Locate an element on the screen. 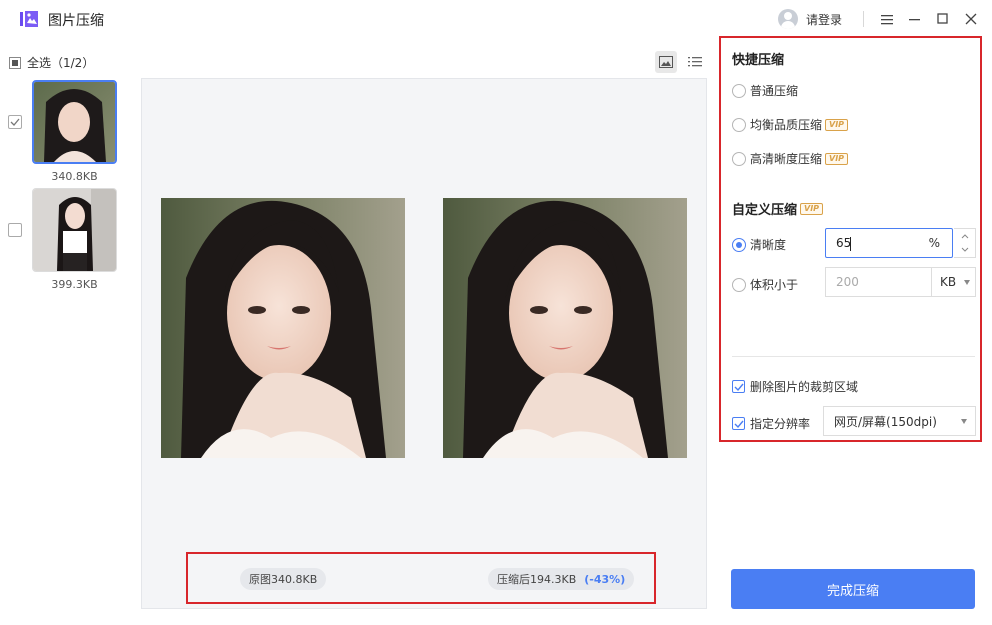 This screenshot has width=992, height=625. stepper-up-button is located at coordinates (964, 236).